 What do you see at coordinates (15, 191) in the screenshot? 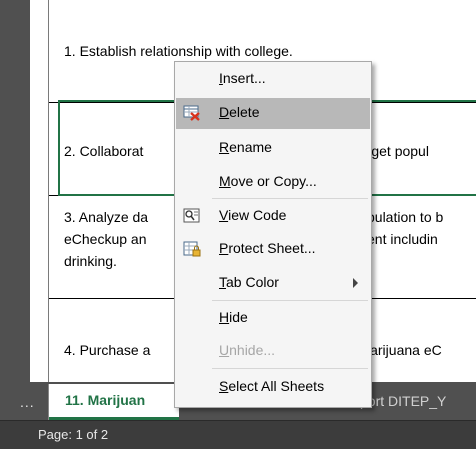
I see `left-window-border` at bounding box center [15, 191].